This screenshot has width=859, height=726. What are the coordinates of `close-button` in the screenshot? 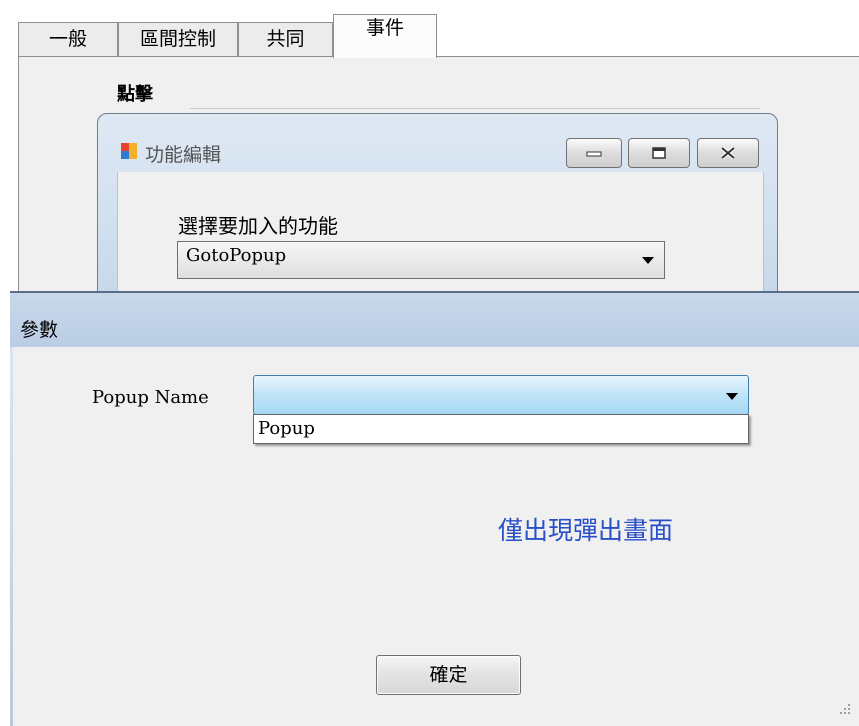 It's located at (728, 153).